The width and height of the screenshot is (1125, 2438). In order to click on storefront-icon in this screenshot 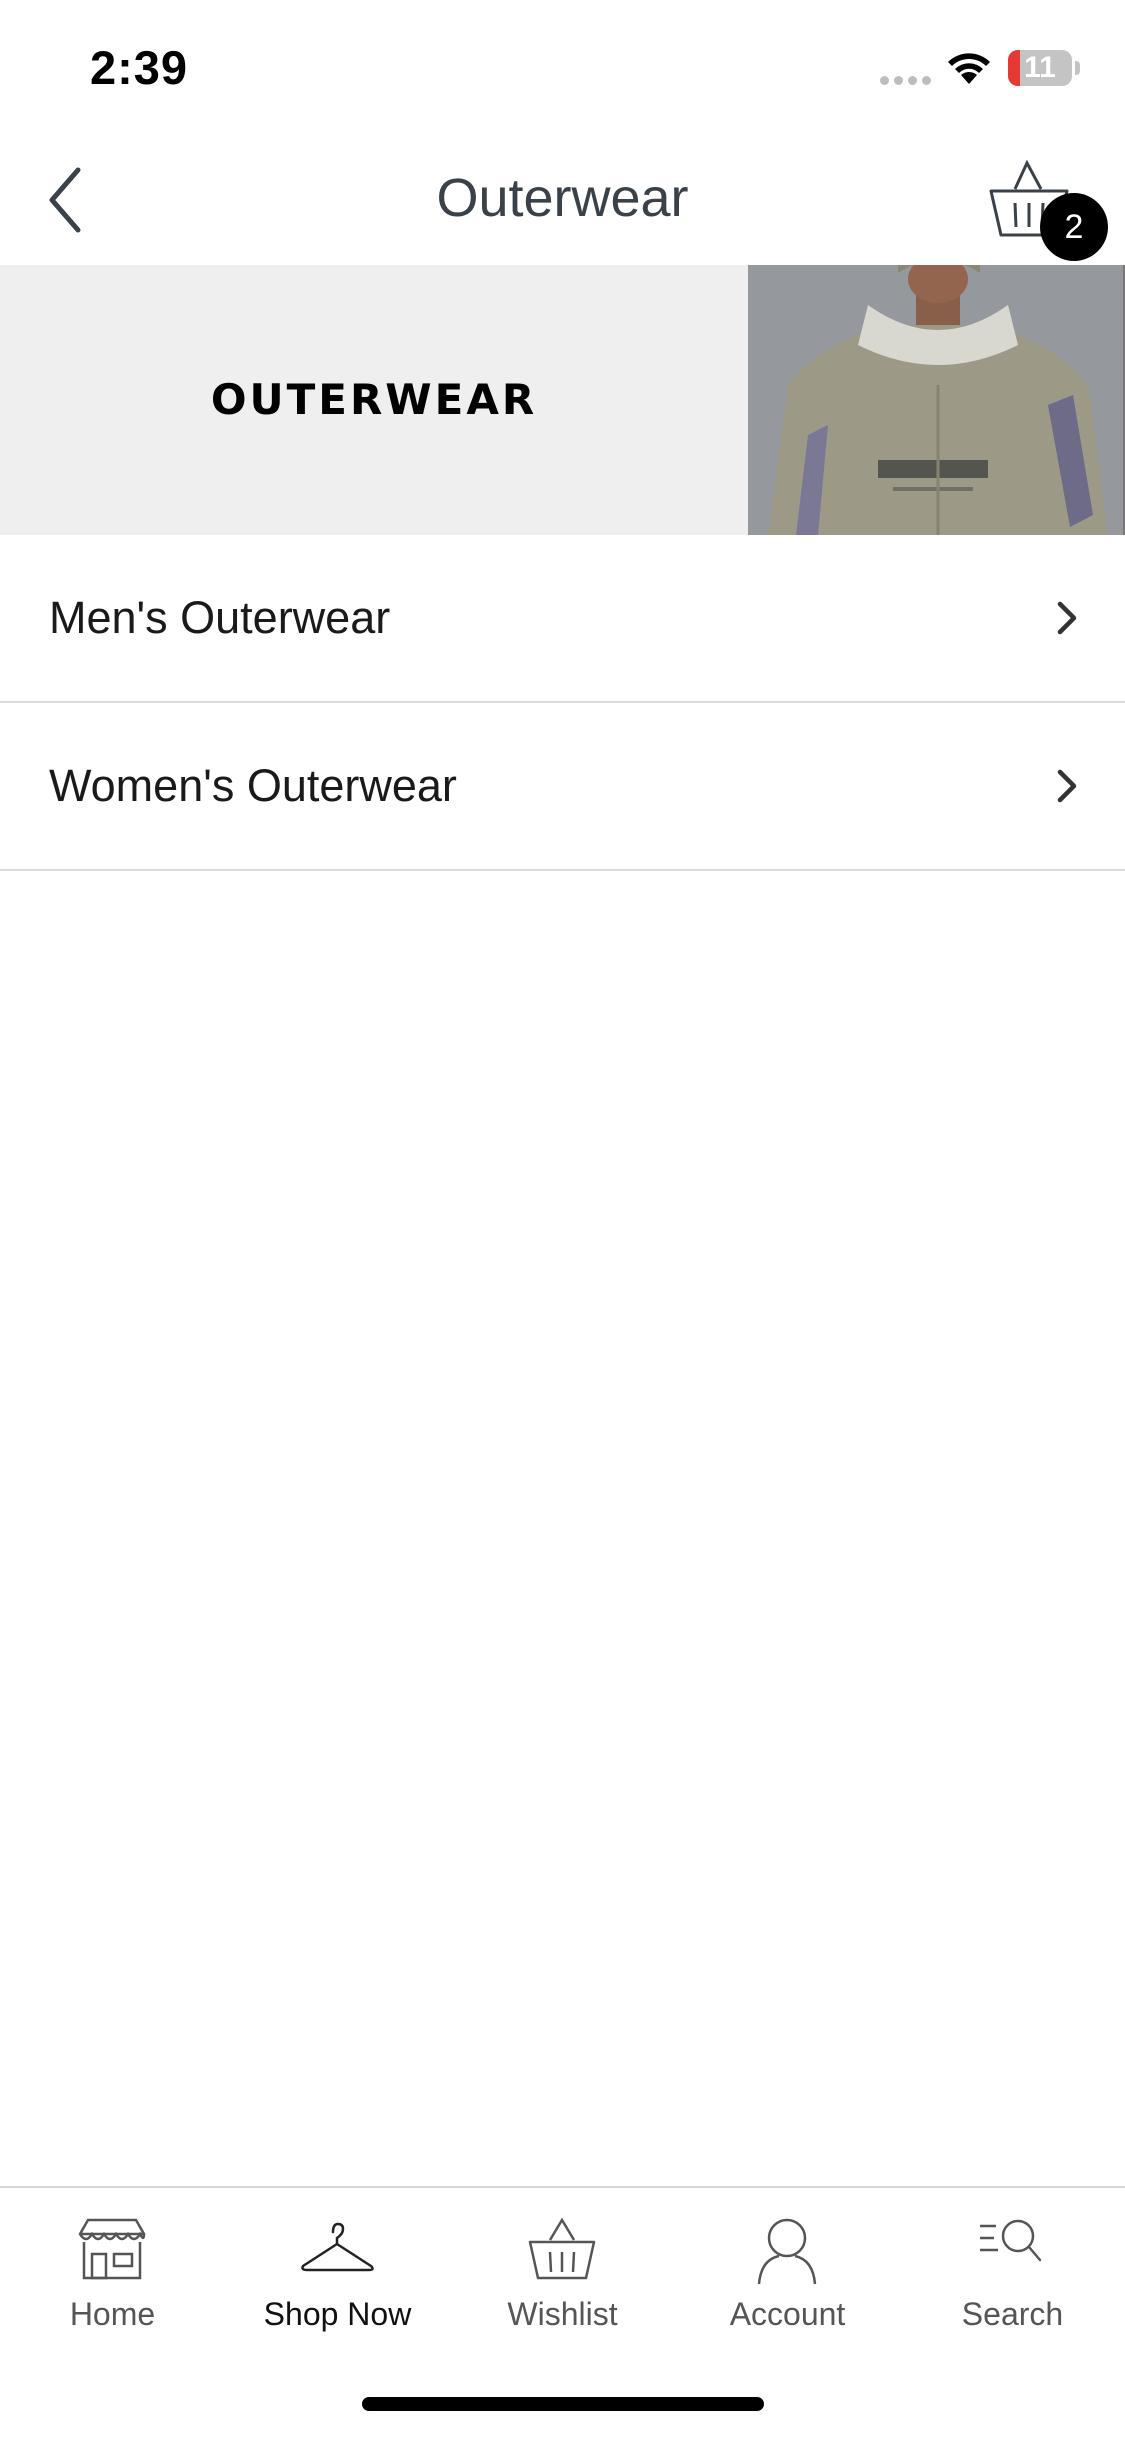, I will do `click(112, 2249)`.